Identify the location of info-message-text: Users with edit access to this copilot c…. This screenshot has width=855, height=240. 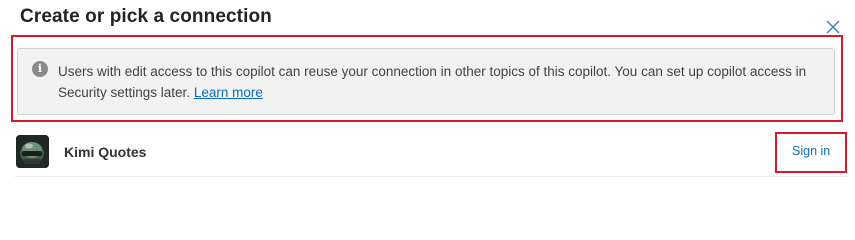
(432, 82).